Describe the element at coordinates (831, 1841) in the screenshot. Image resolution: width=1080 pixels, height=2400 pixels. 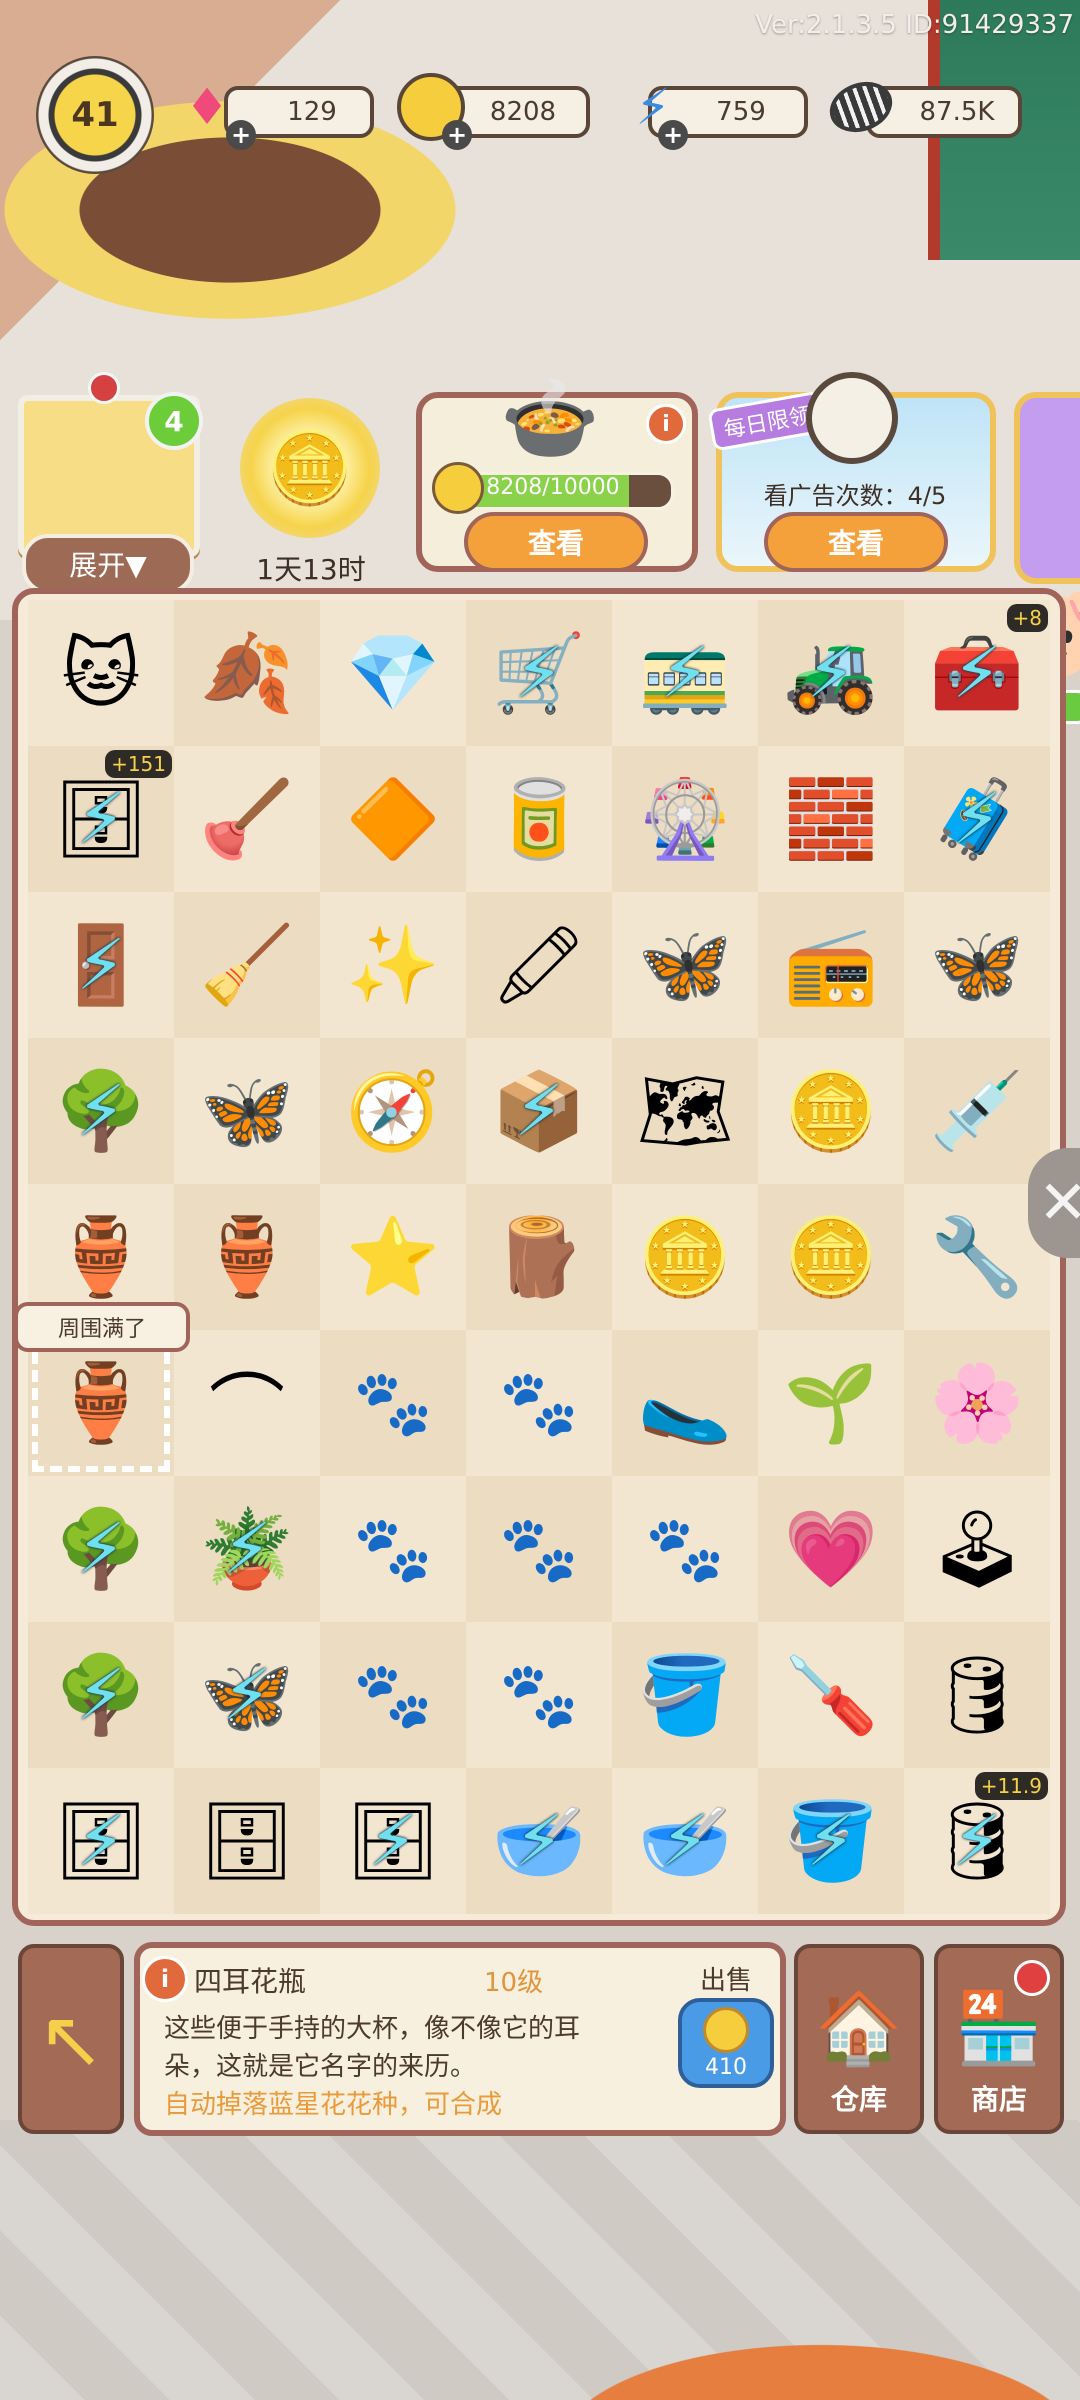
I see `board-cell: 🪣 ⚡` at that location.